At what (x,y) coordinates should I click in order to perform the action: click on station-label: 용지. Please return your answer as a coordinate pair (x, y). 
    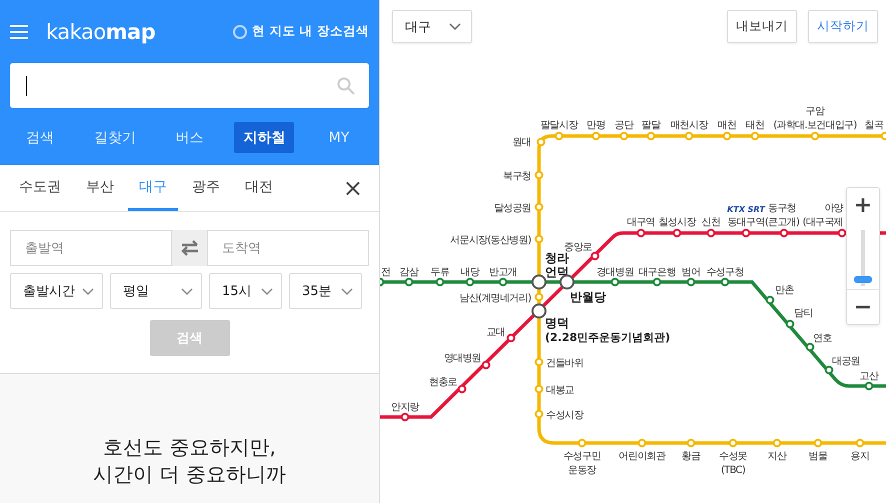
    Looking at the image, I should click on (860, 456).